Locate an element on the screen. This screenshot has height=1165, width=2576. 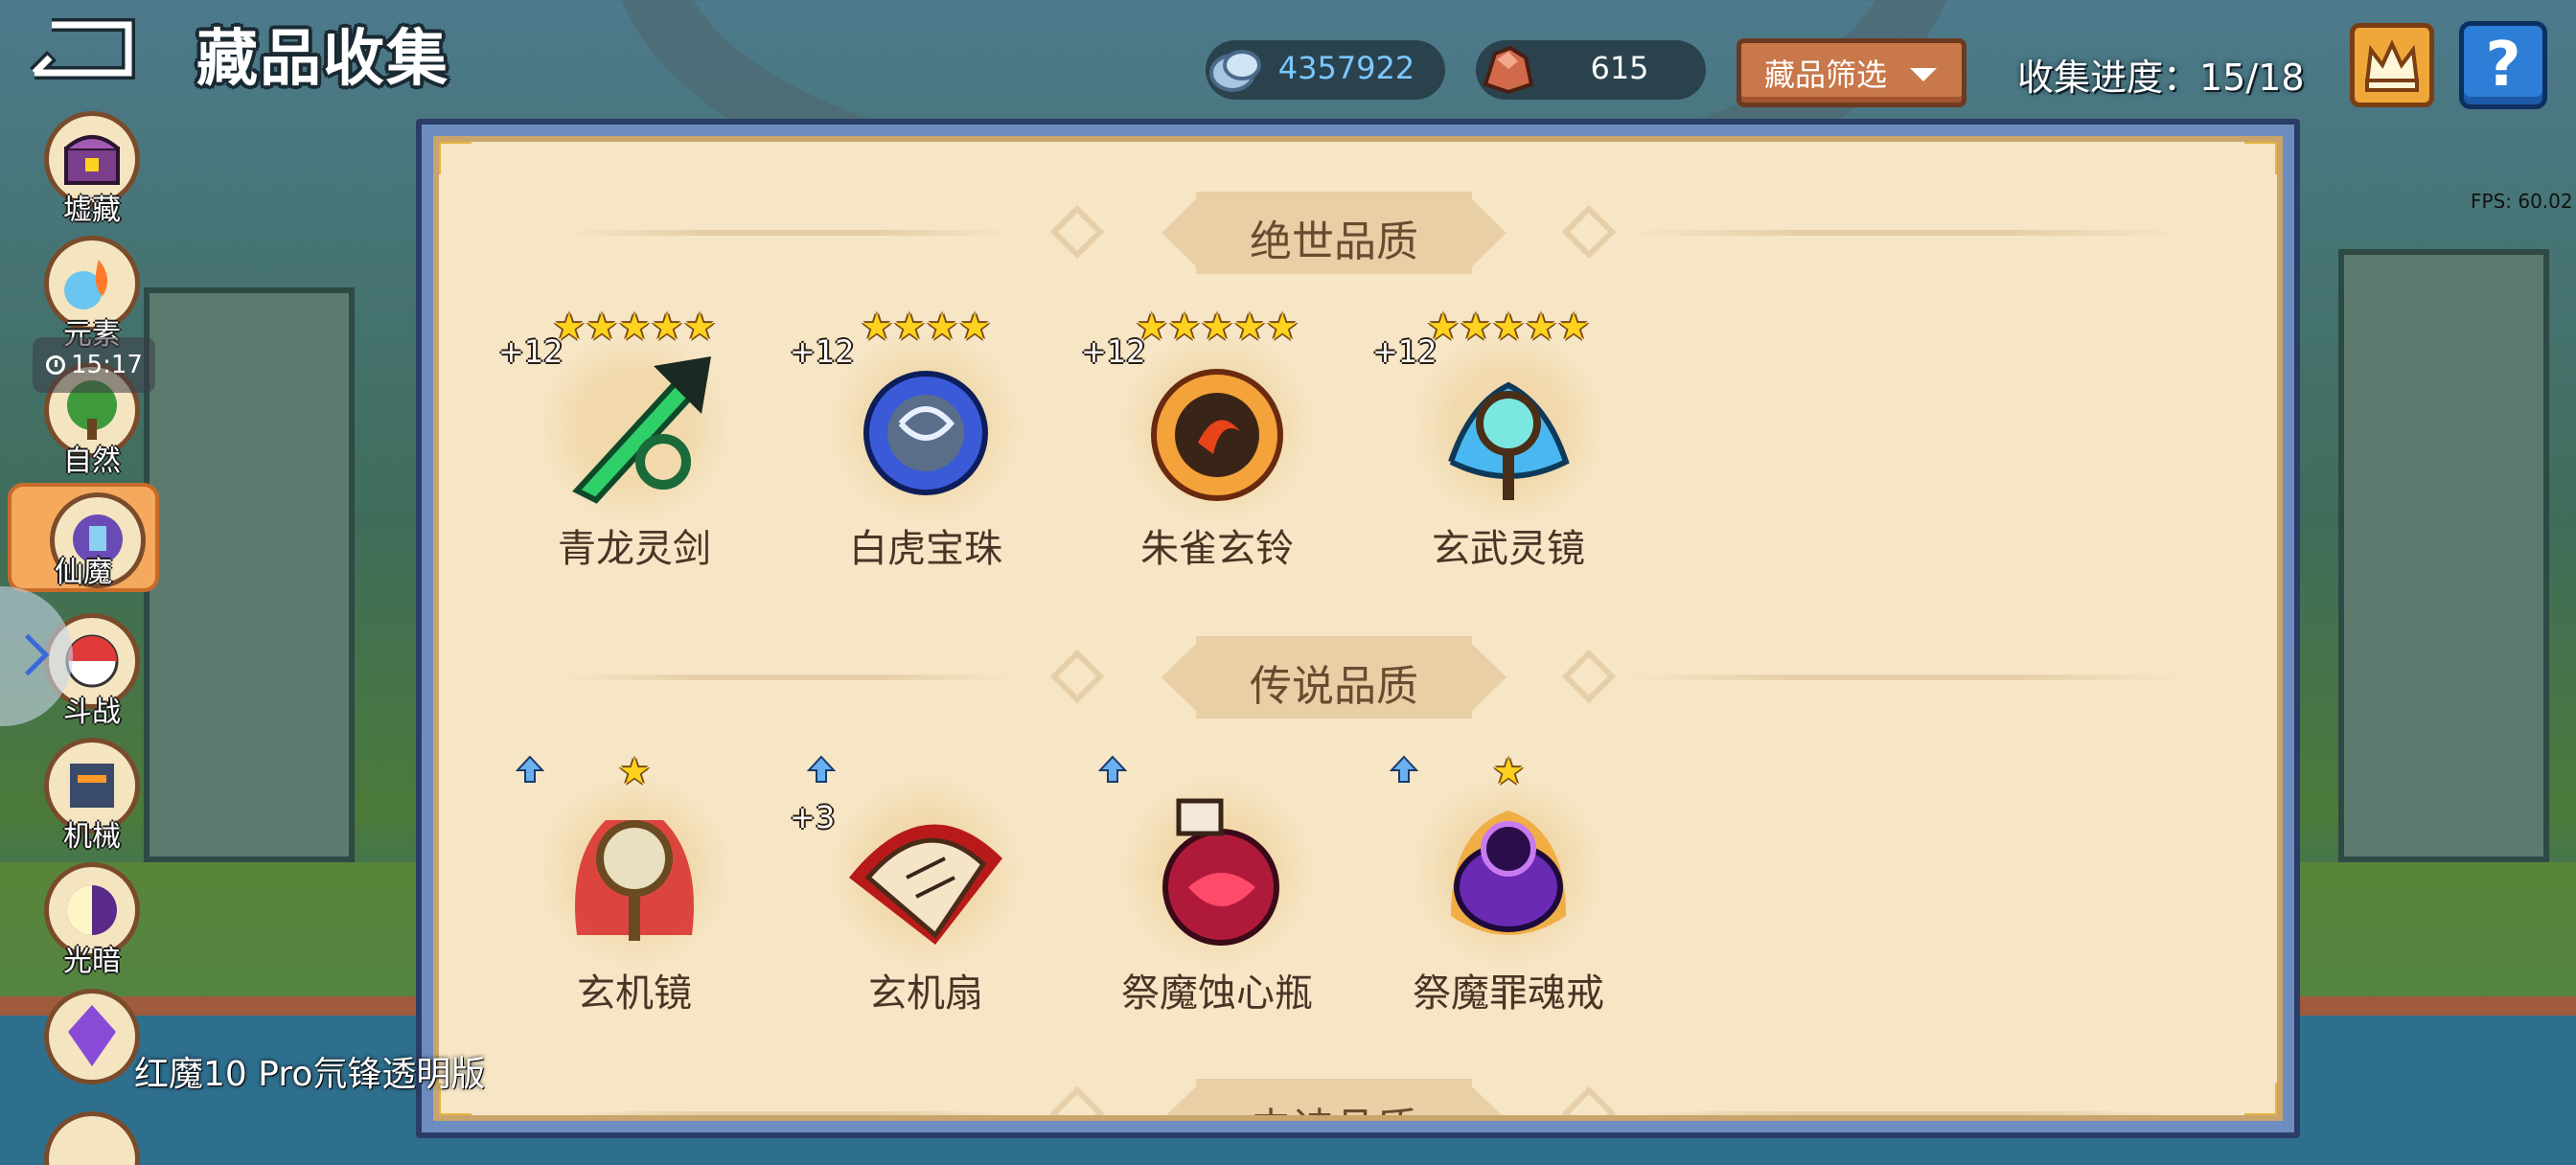
mystic-fan-icon is located at coordinates (925, 885).